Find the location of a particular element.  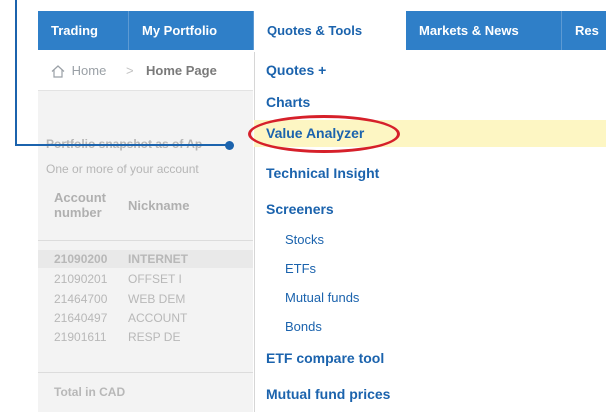

breadcrumb: Home > Home Page is located at coordinates (145, 71).